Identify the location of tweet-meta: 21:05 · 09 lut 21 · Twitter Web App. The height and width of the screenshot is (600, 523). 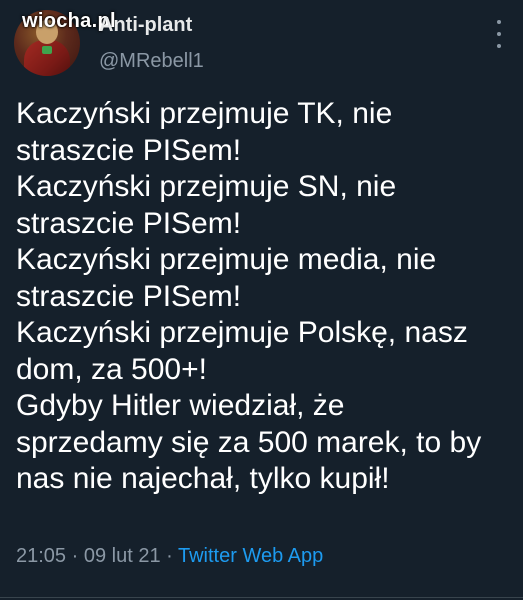
(169, 556).